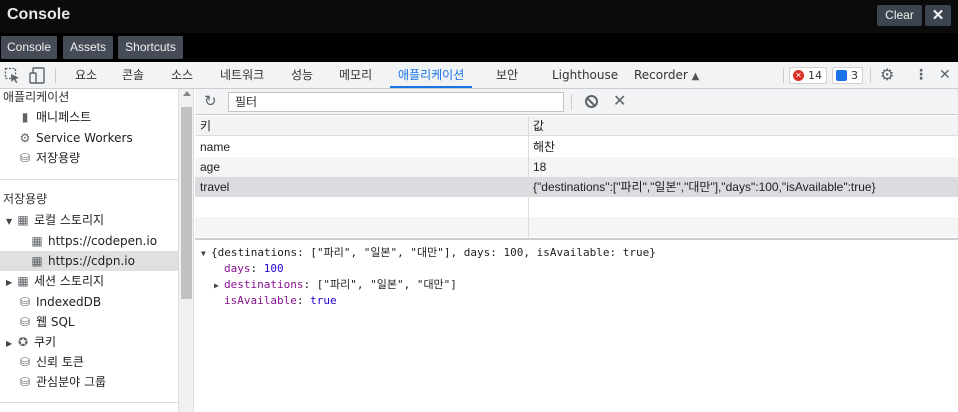  Describe the element at coordinates (945, 75) in the screenshot. I see `close-devtools-icon: ✕` at that location.